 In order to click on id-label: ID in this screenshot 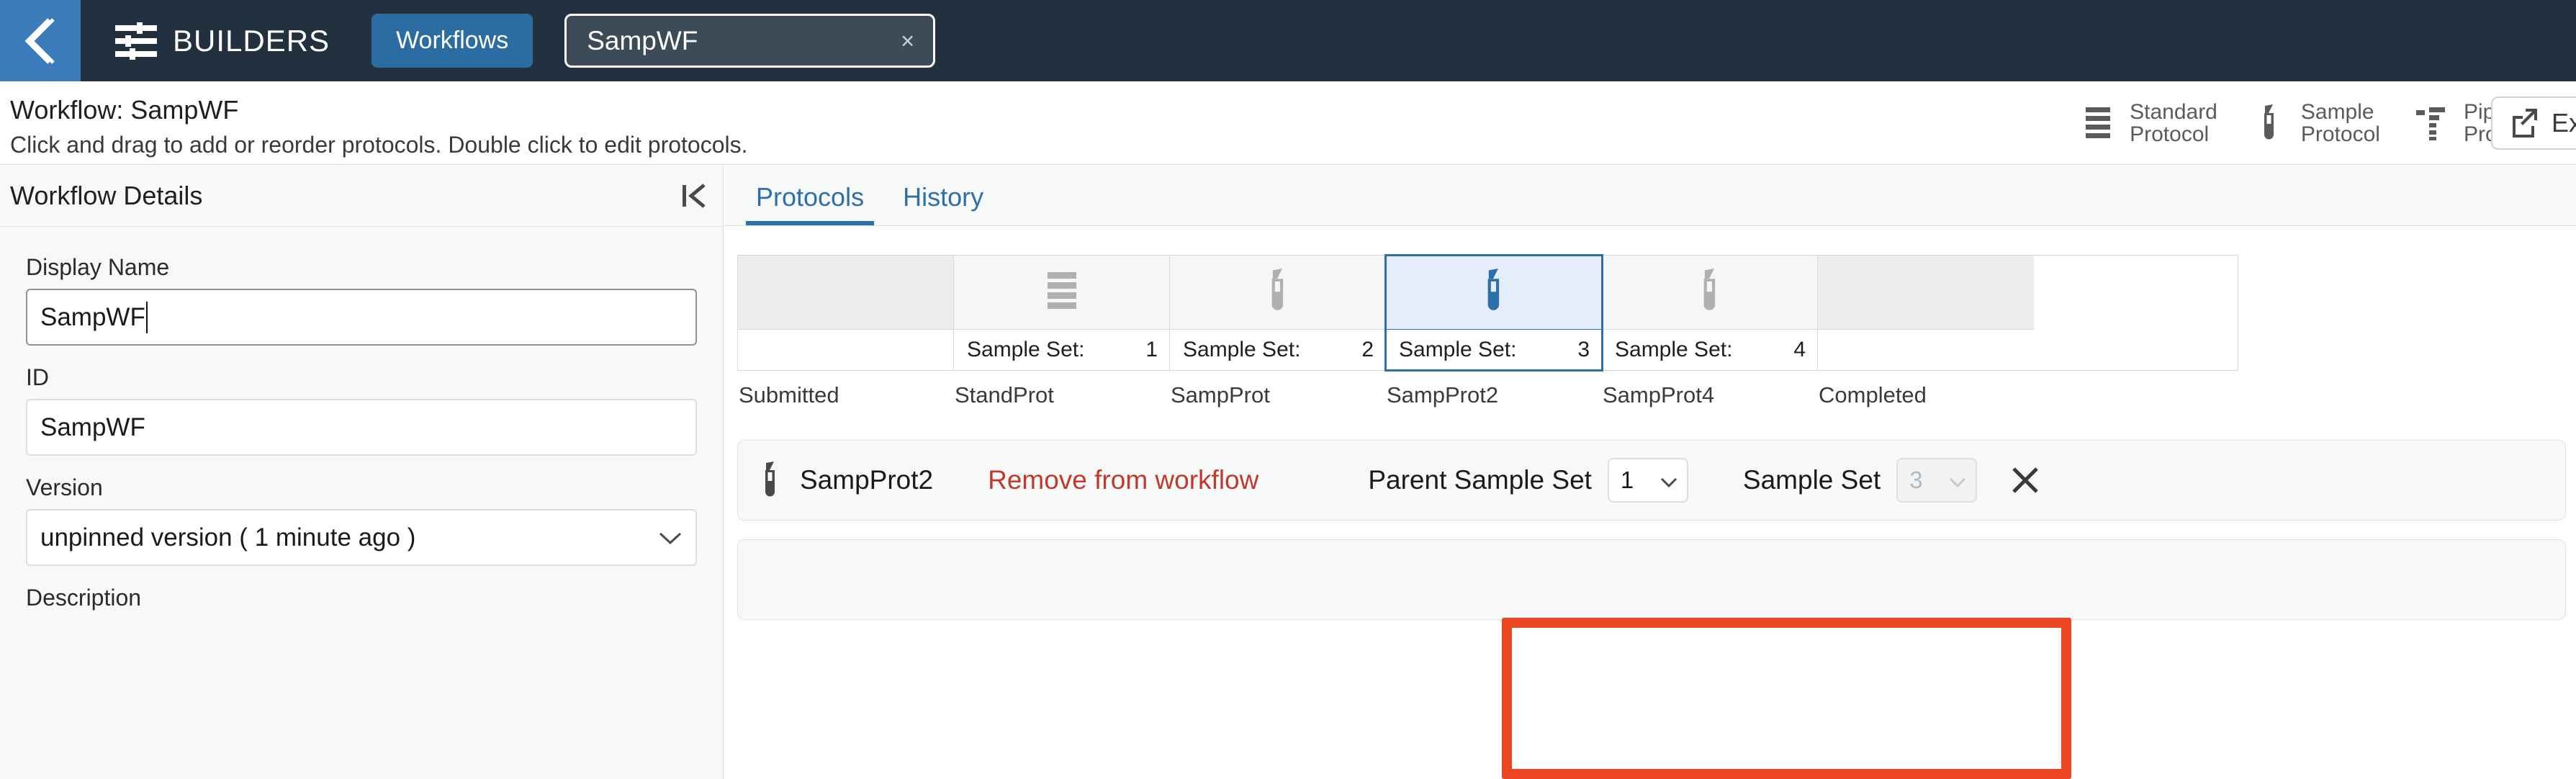, I will do `click(37, 377)`.